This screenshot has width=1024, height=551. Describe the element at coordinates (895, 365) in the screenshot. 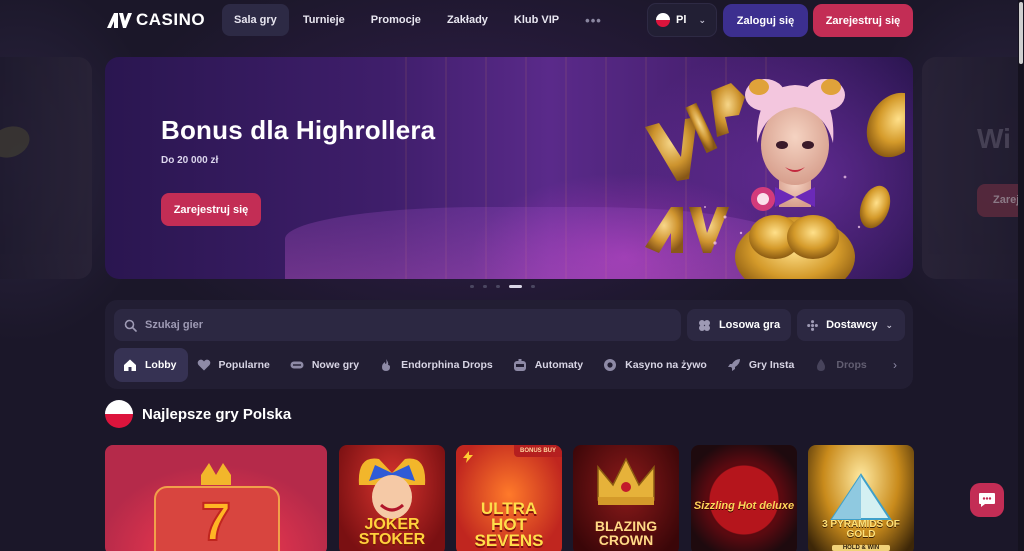

I see `chevron-right-icon: ›` at that location.